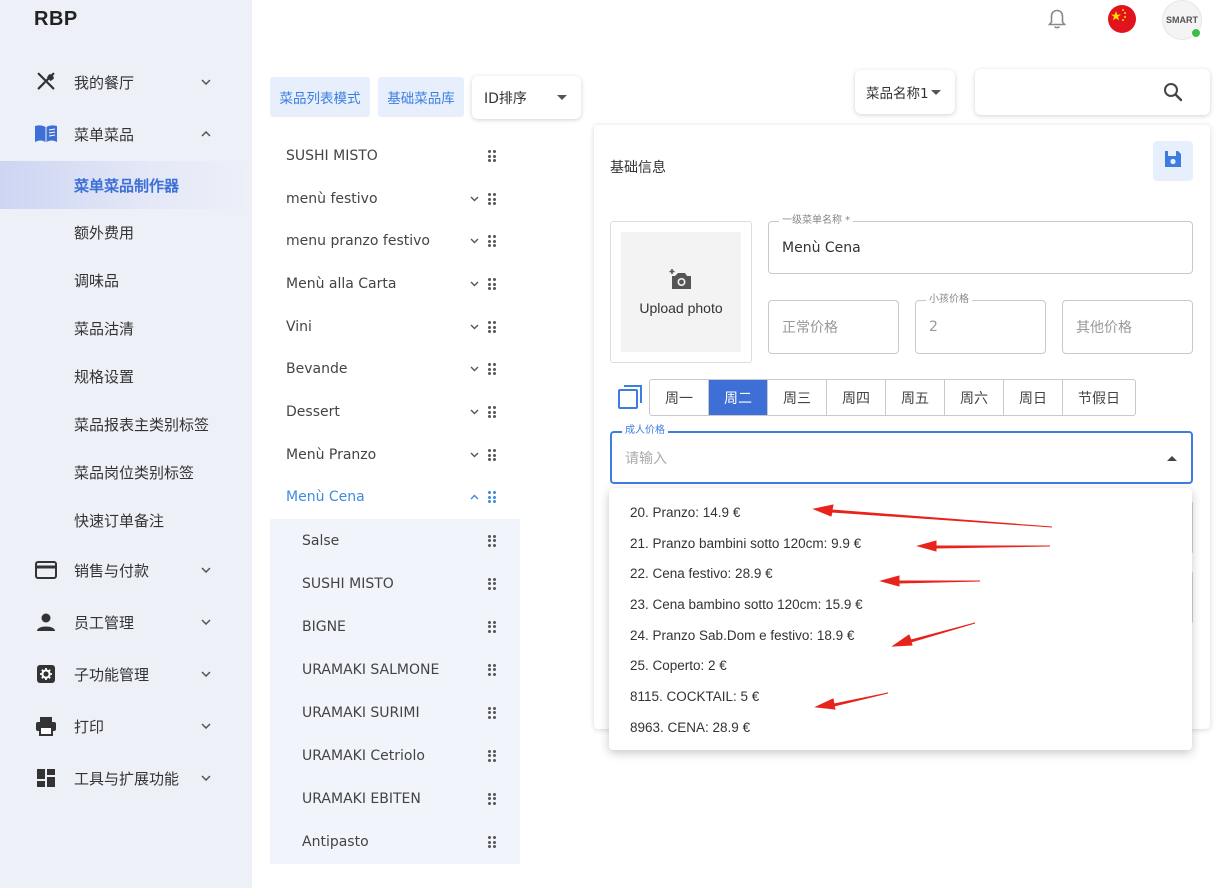 The image size is (1228, 888). I want to click on menu-sub-item: BIGNE, so click(395, 626).